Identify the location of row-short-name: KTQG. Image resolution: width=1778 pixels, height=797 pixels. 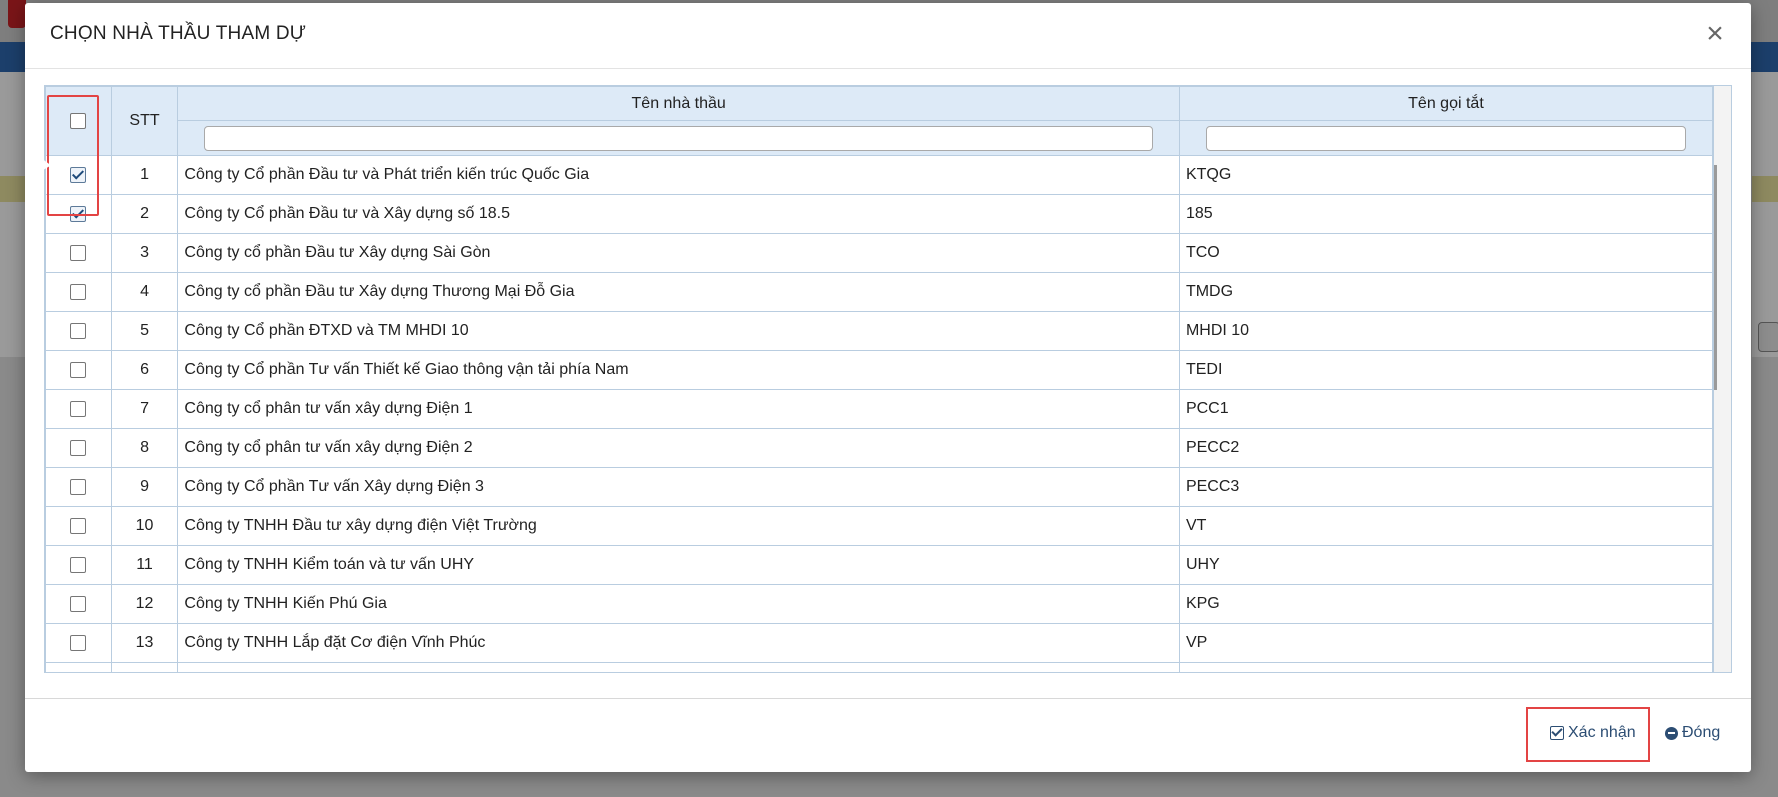
(1446, 175).